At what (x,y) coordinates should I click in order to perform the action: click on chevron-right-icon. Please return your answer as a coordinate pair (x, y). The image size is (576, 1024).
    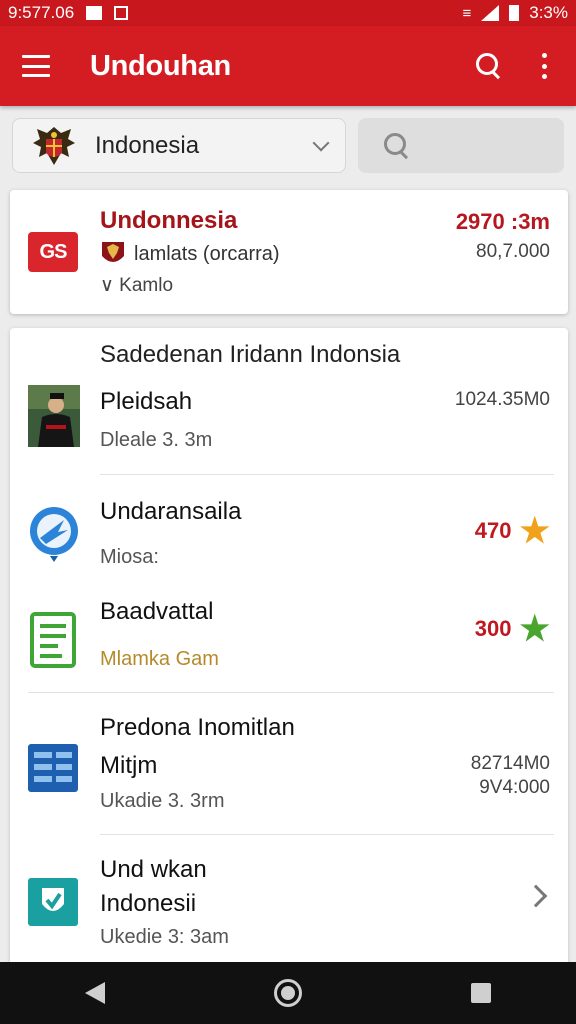
    Looking at the image, I should click on (536, 896).